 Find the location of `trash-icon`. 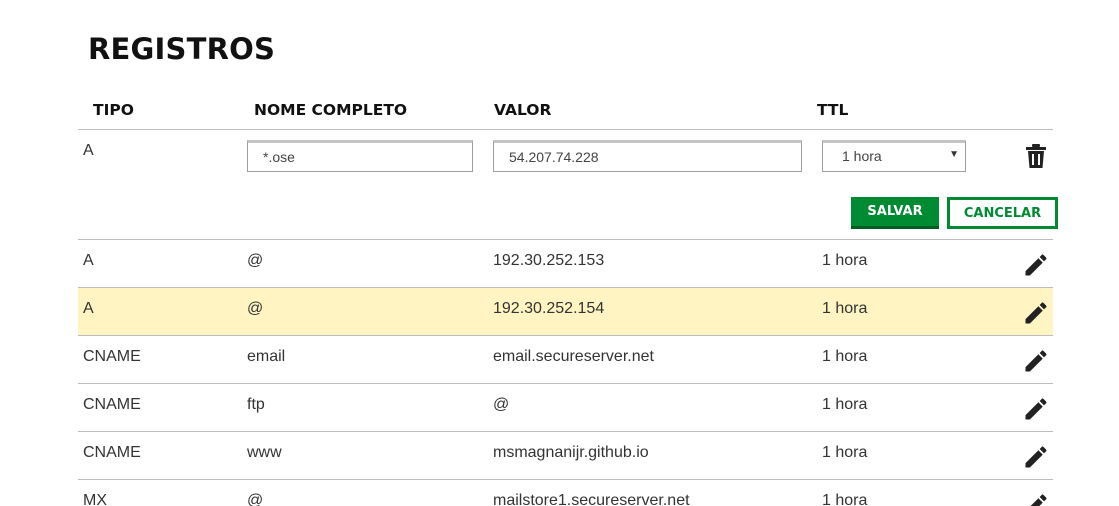

trash-icon is located at coordinates (1036, 156).